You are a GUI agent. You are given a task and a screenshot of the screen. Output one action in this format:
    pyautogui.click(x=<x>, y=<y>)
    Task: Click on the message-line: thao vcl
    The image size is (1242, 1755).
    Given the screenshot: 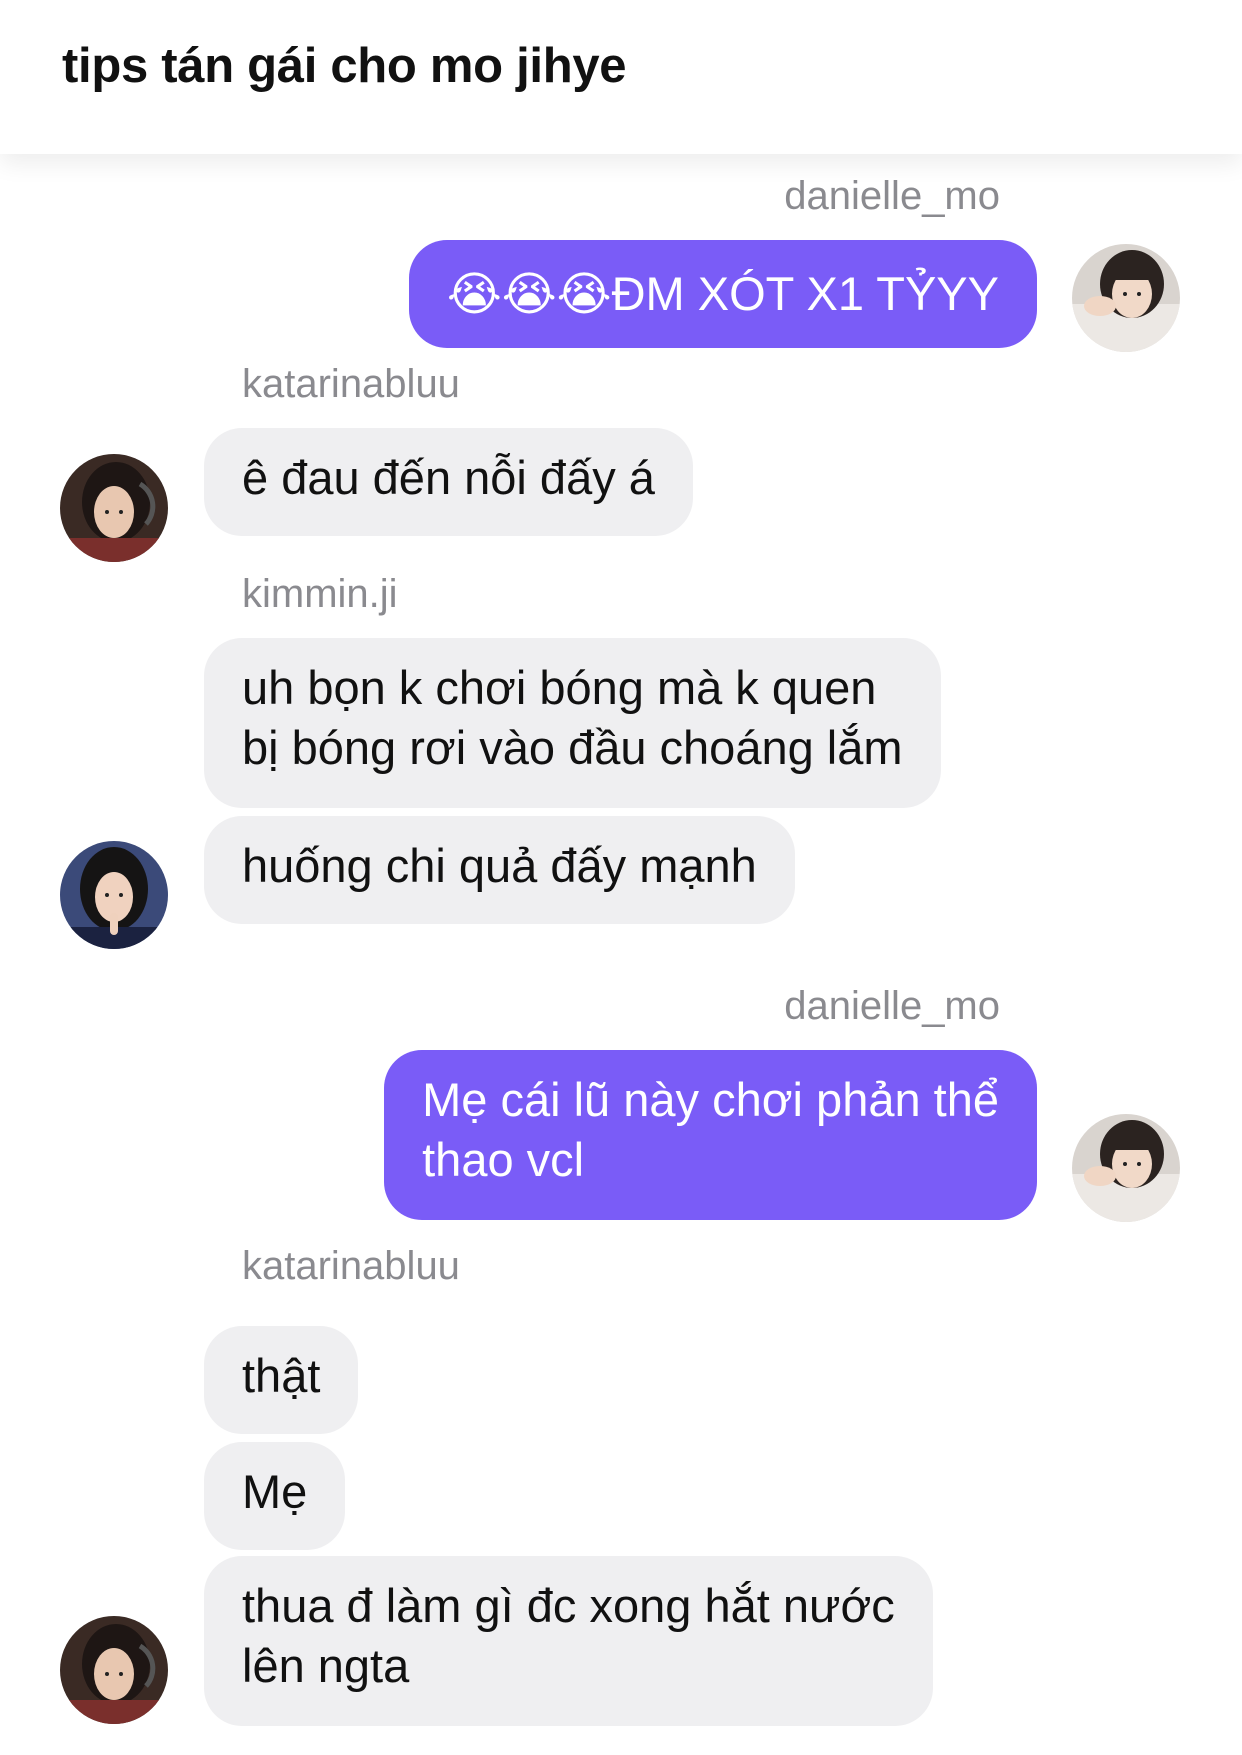 What is the action you would take?
    pyautogui.click(x=503, y=1159)
    